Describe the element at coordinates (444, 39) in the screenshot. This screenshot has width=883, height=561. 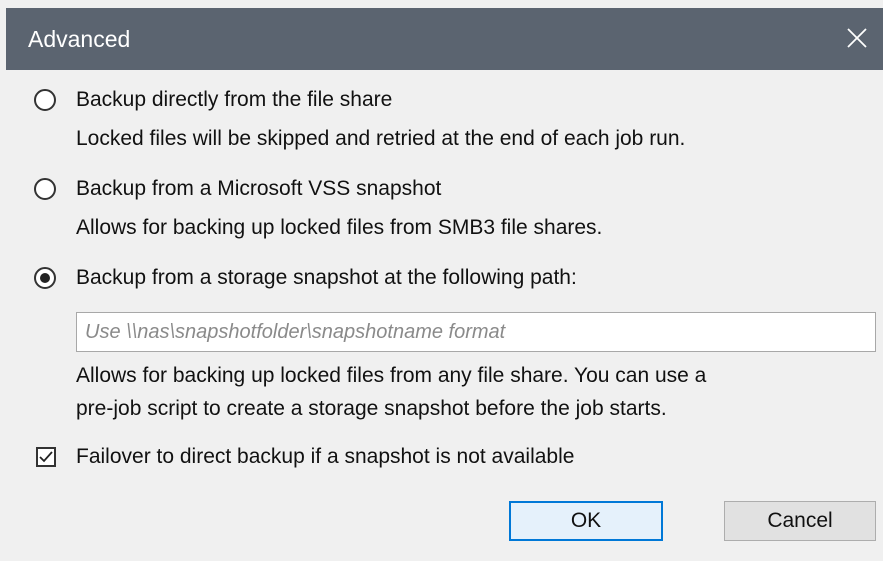
I see `title-bar: Advanced` at that location.